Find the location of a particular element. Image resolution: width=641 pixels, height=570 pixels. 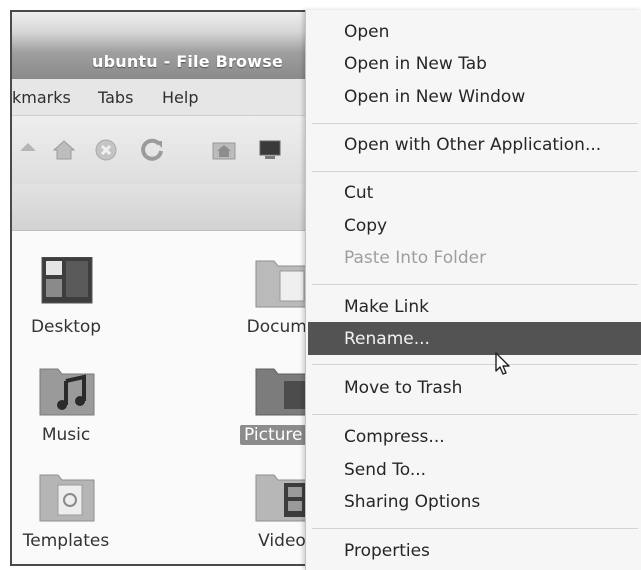

desktop-folder-icon is located at coordinates (67, 280).